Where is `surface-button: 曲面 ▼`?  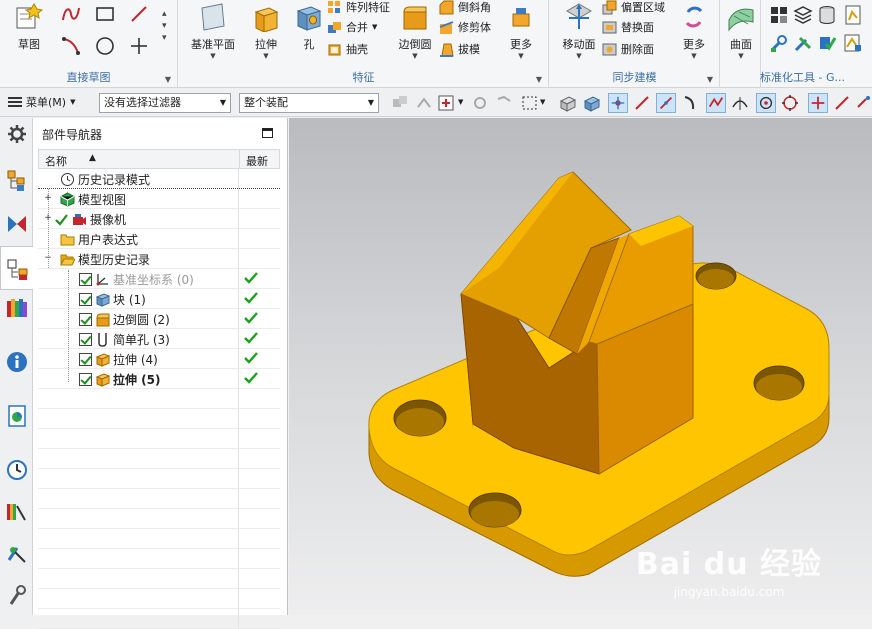 surface-button: 曲面 ▼ is located at coordinates (741, 31).